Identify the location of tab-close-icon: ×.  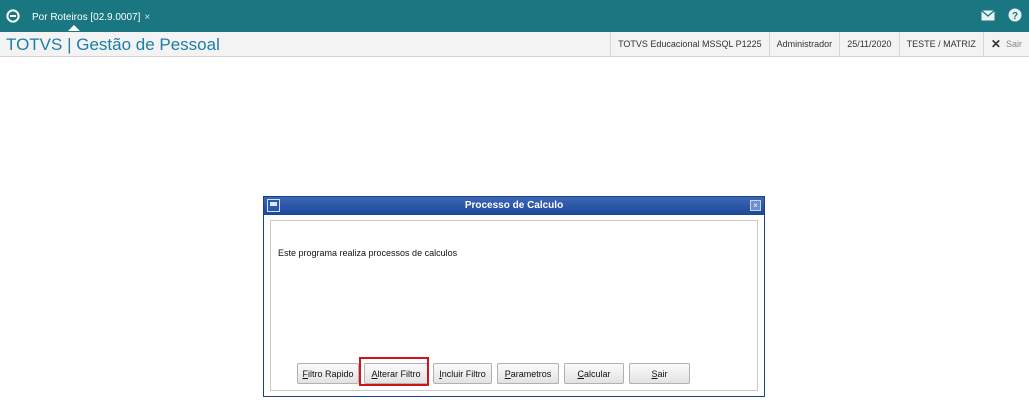
(147, 17).